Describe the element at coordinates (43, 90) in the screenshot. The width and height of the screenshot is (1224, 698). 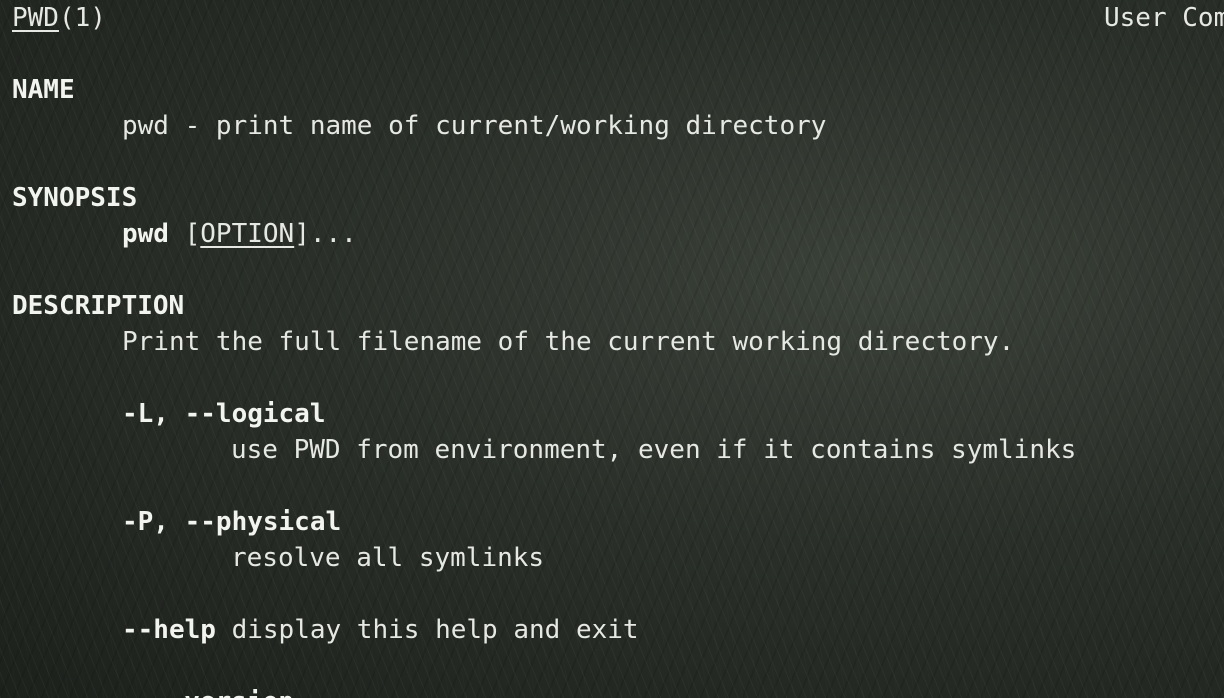
I see `section-heading-name: NAME` at that location.